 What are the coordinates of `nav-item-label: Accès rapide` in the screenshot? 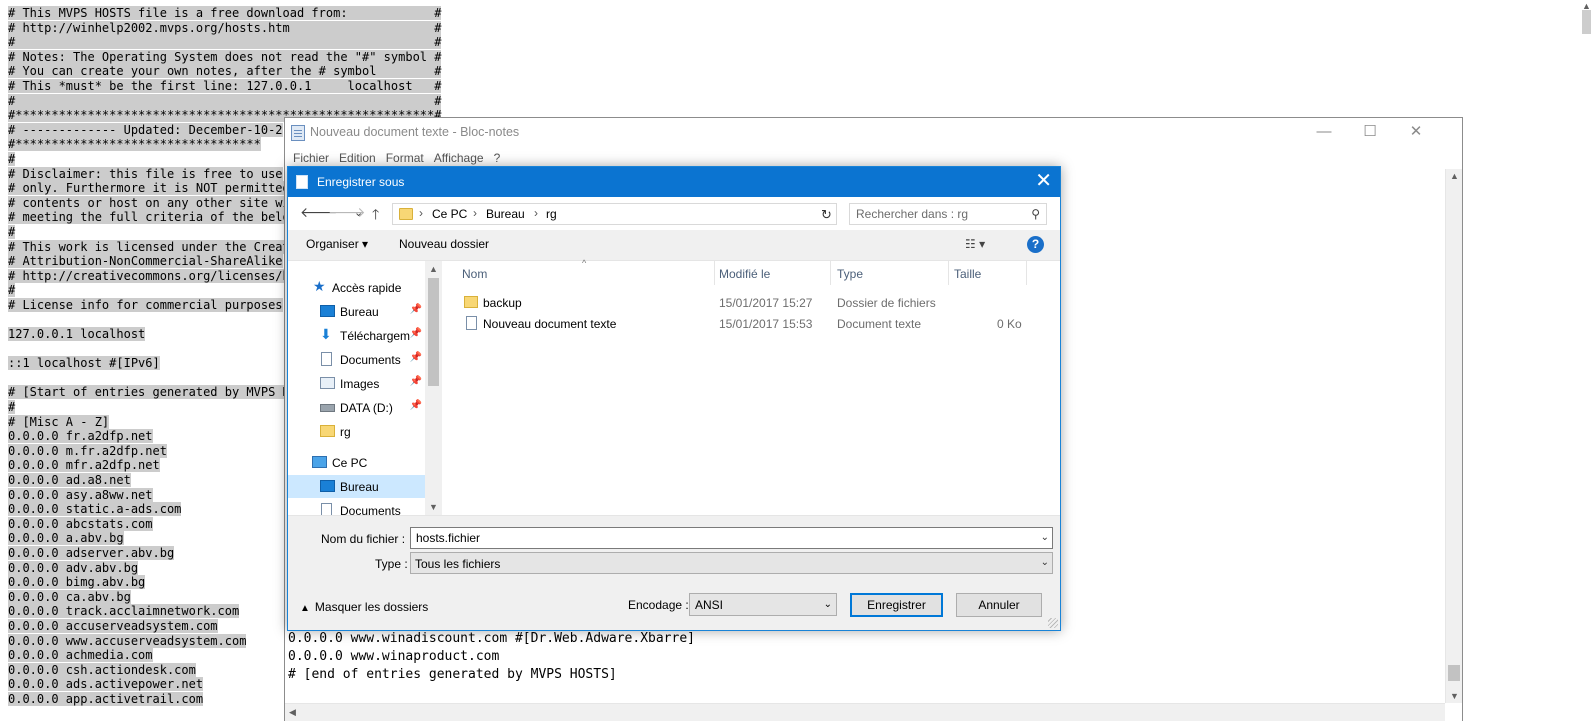 It's located at (367, 288).